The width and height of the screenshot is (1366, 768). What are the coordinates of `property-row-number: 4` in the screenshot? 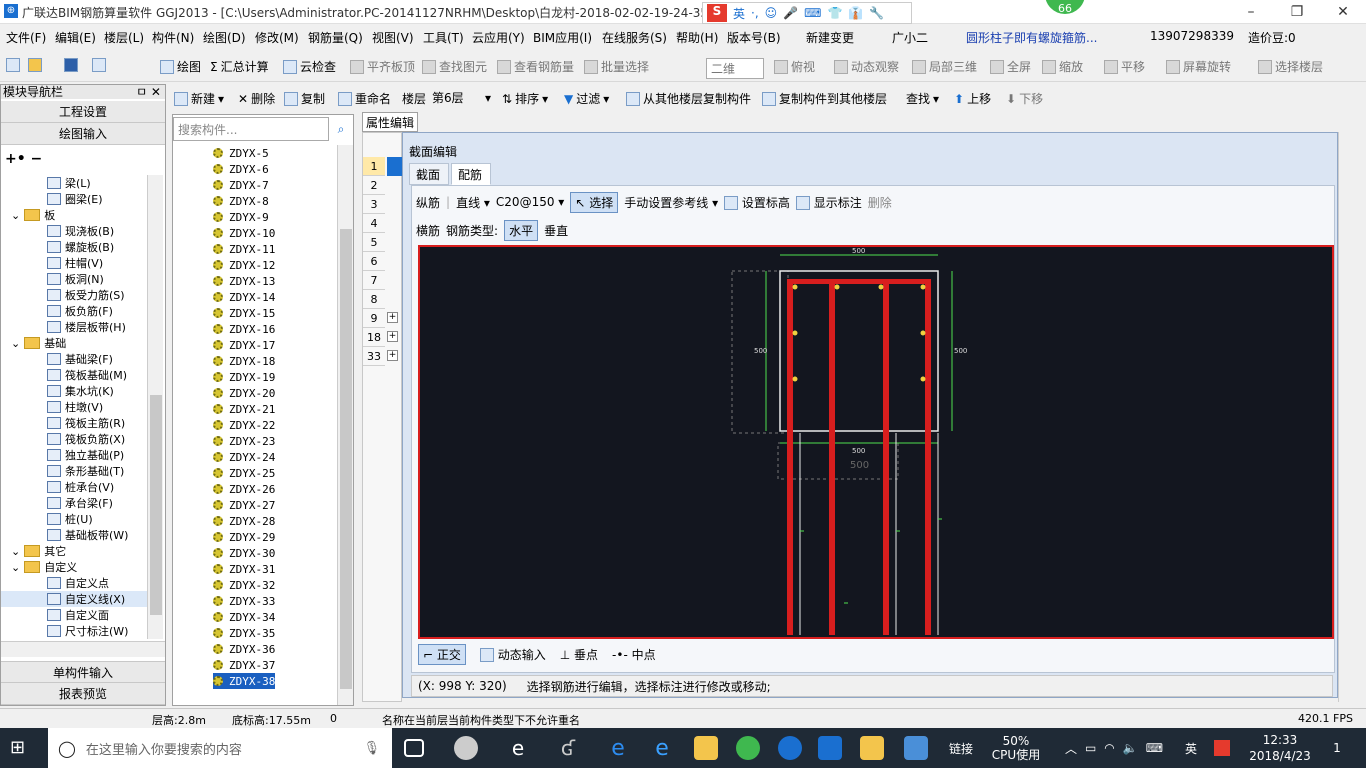 It's located at (374, 223).